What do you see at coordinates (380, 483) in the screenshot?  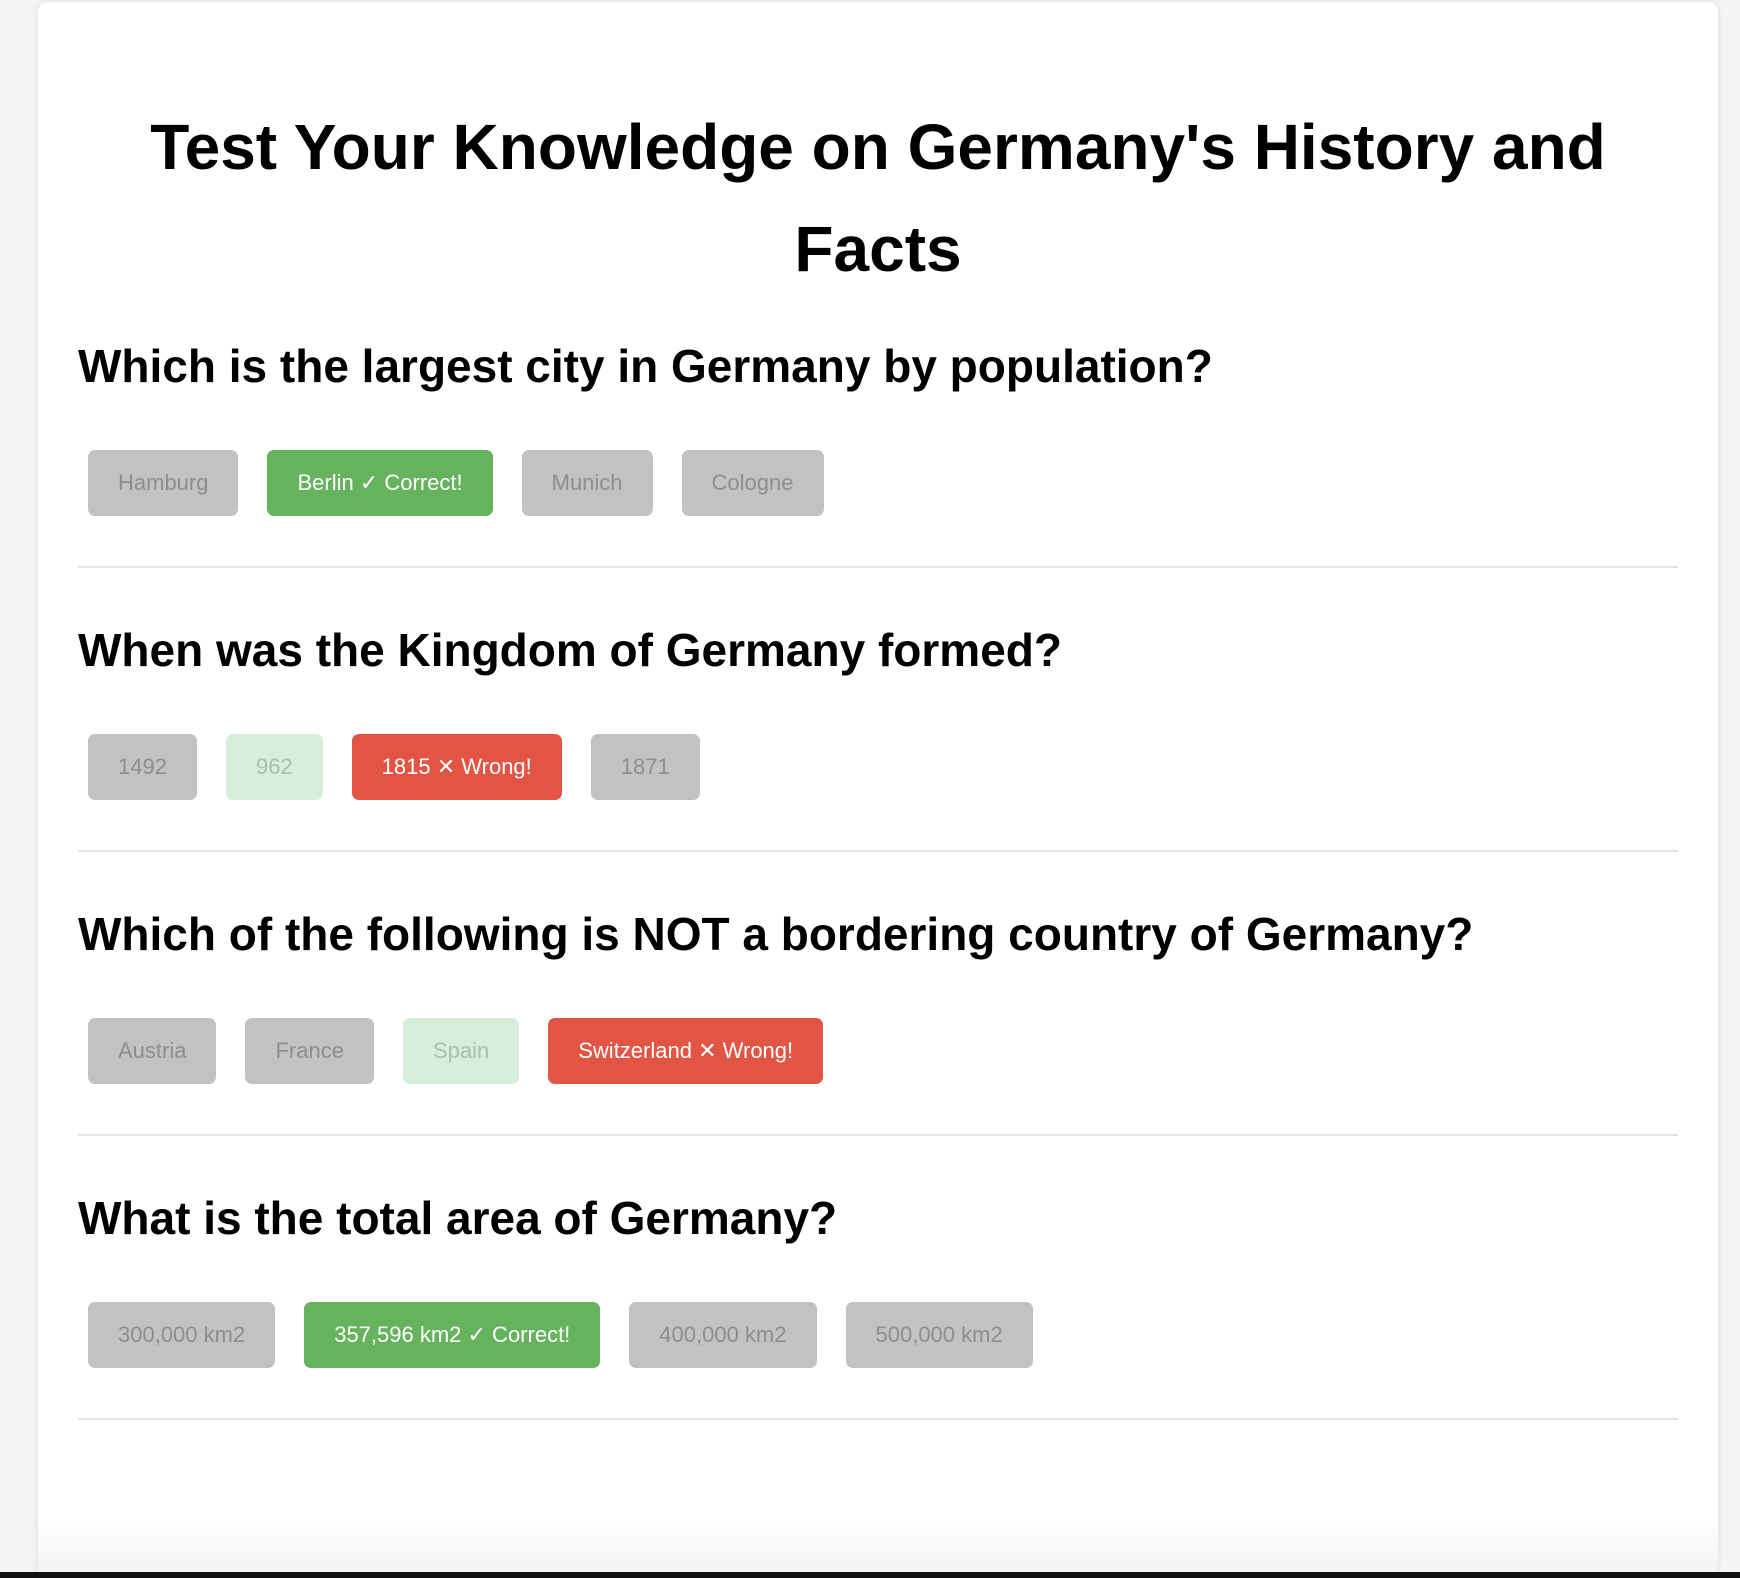 I see `answer-option-correct: Berlin ✓ Correct!` at bounding box center [380, 483].